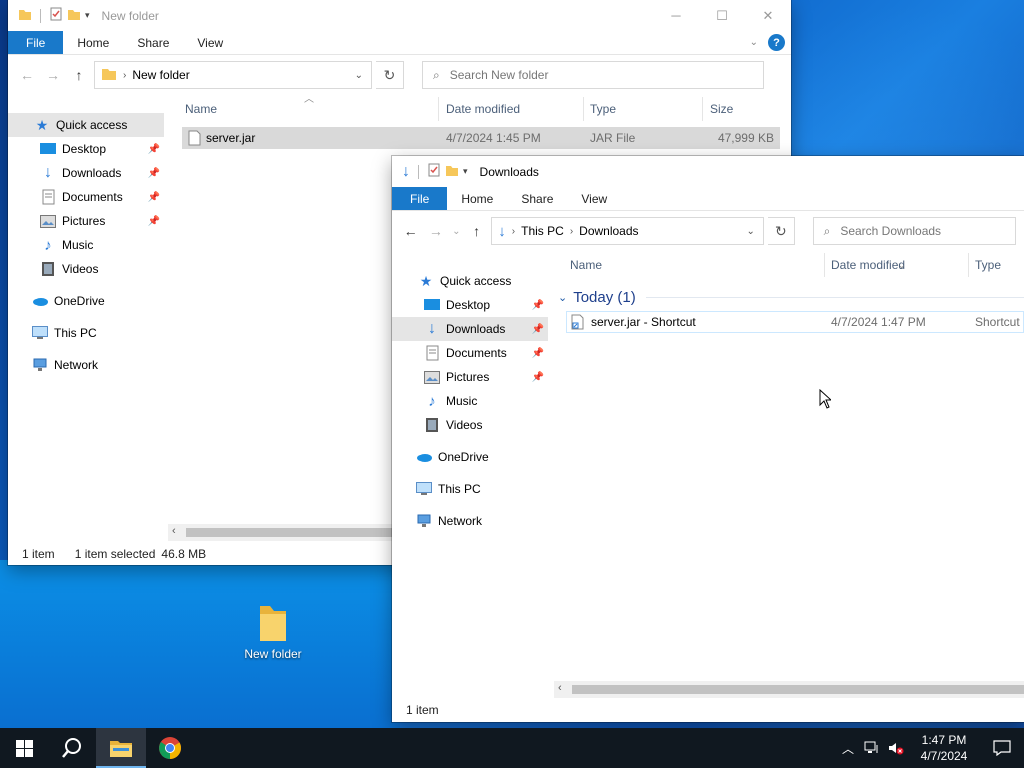 This screenshot has height=768, width=1024. Describe the element at coordinates (944, 748) in the screenshot. I see `clock: 1:47 PM 4/7/2024` at that location.